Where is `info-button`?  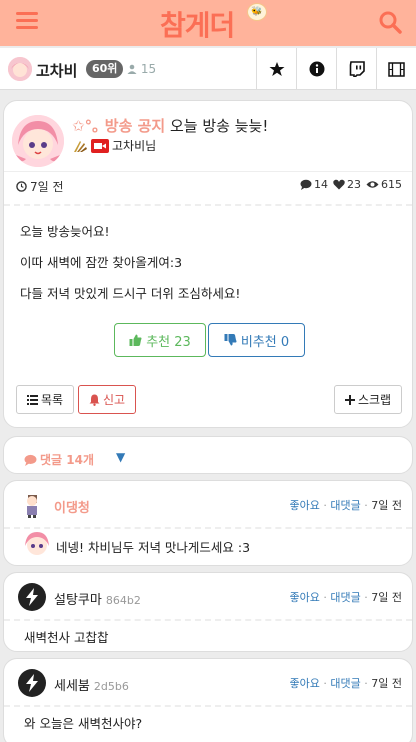
info-button is located at coordinates (316, 69).